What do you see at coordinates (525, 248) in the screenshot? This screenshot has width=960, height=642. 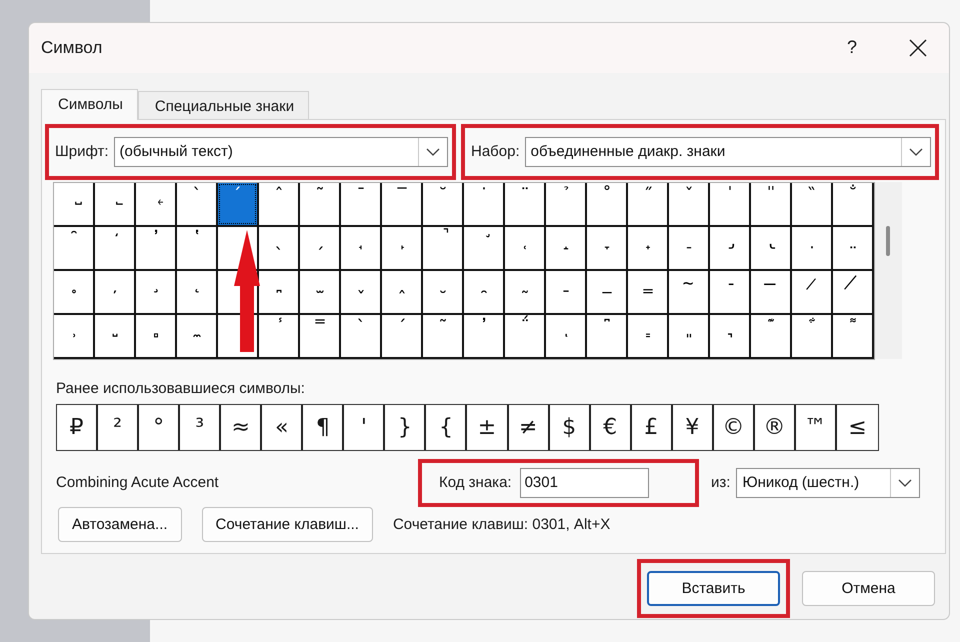 I see `symbol-cell: ̜` at bounding box center [525, 248].